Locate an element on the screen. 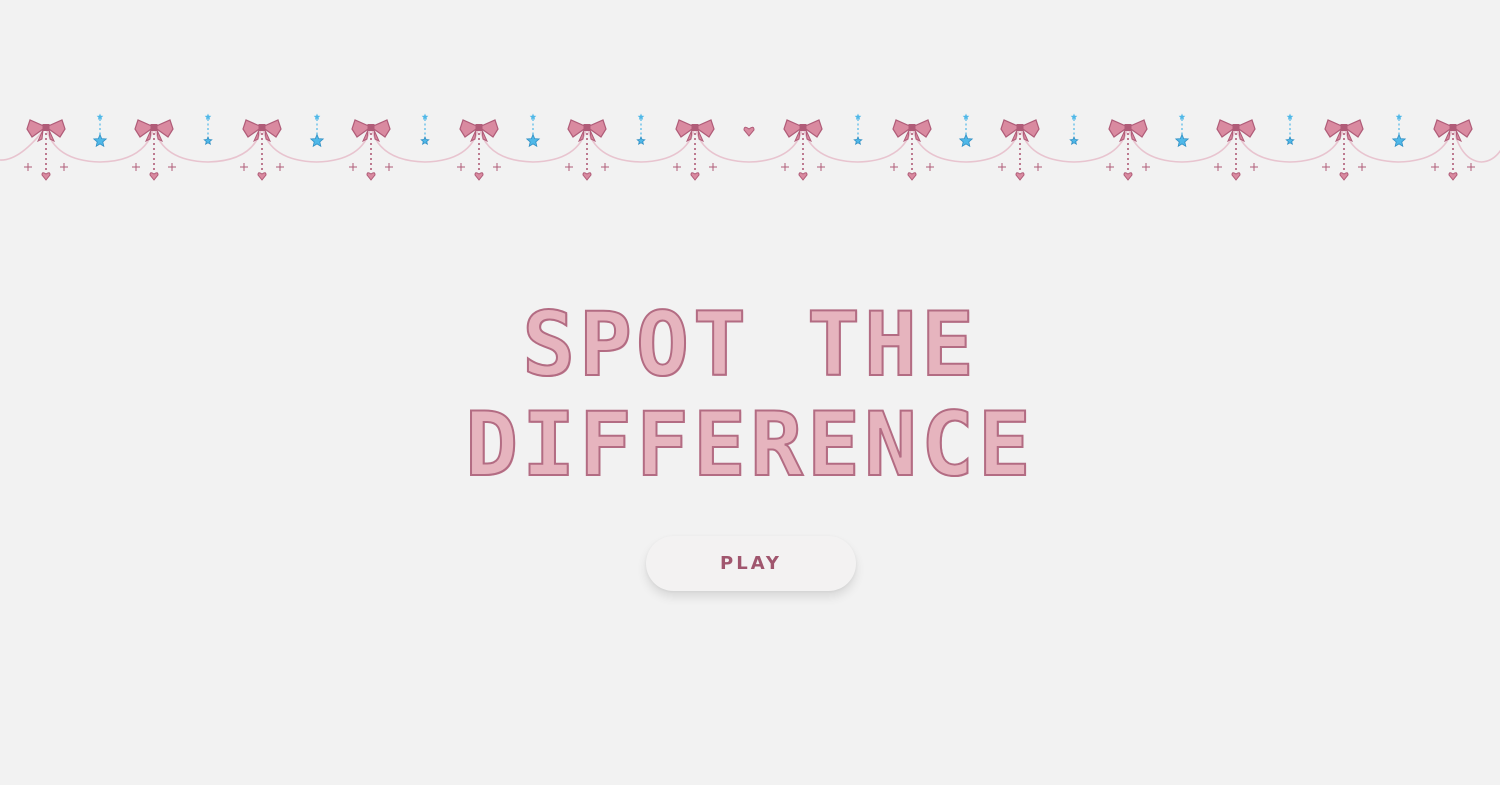 The height and width of the screenshot is (785, 1500). title-line-1: SPOT THE is located at coordinates (749, 344).